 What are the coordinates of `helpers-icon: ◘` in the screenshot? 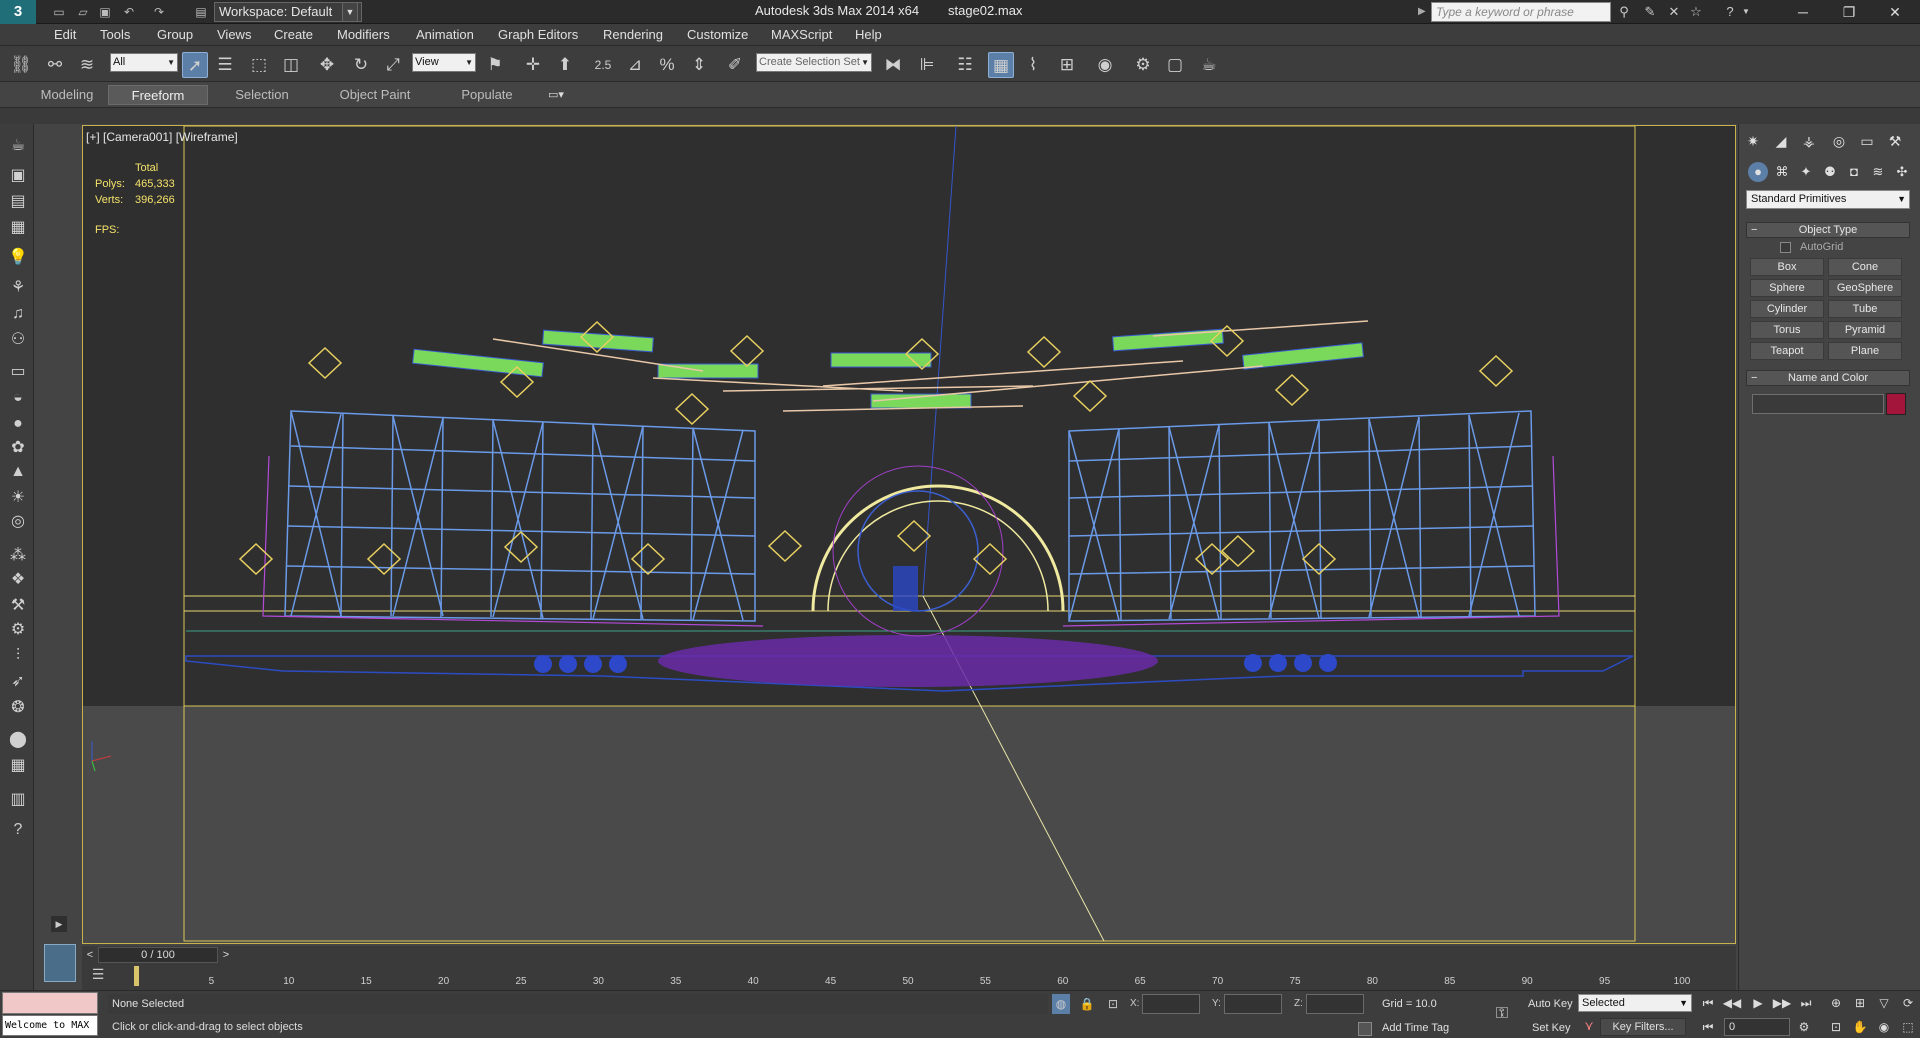 It's located at (1854, 172).